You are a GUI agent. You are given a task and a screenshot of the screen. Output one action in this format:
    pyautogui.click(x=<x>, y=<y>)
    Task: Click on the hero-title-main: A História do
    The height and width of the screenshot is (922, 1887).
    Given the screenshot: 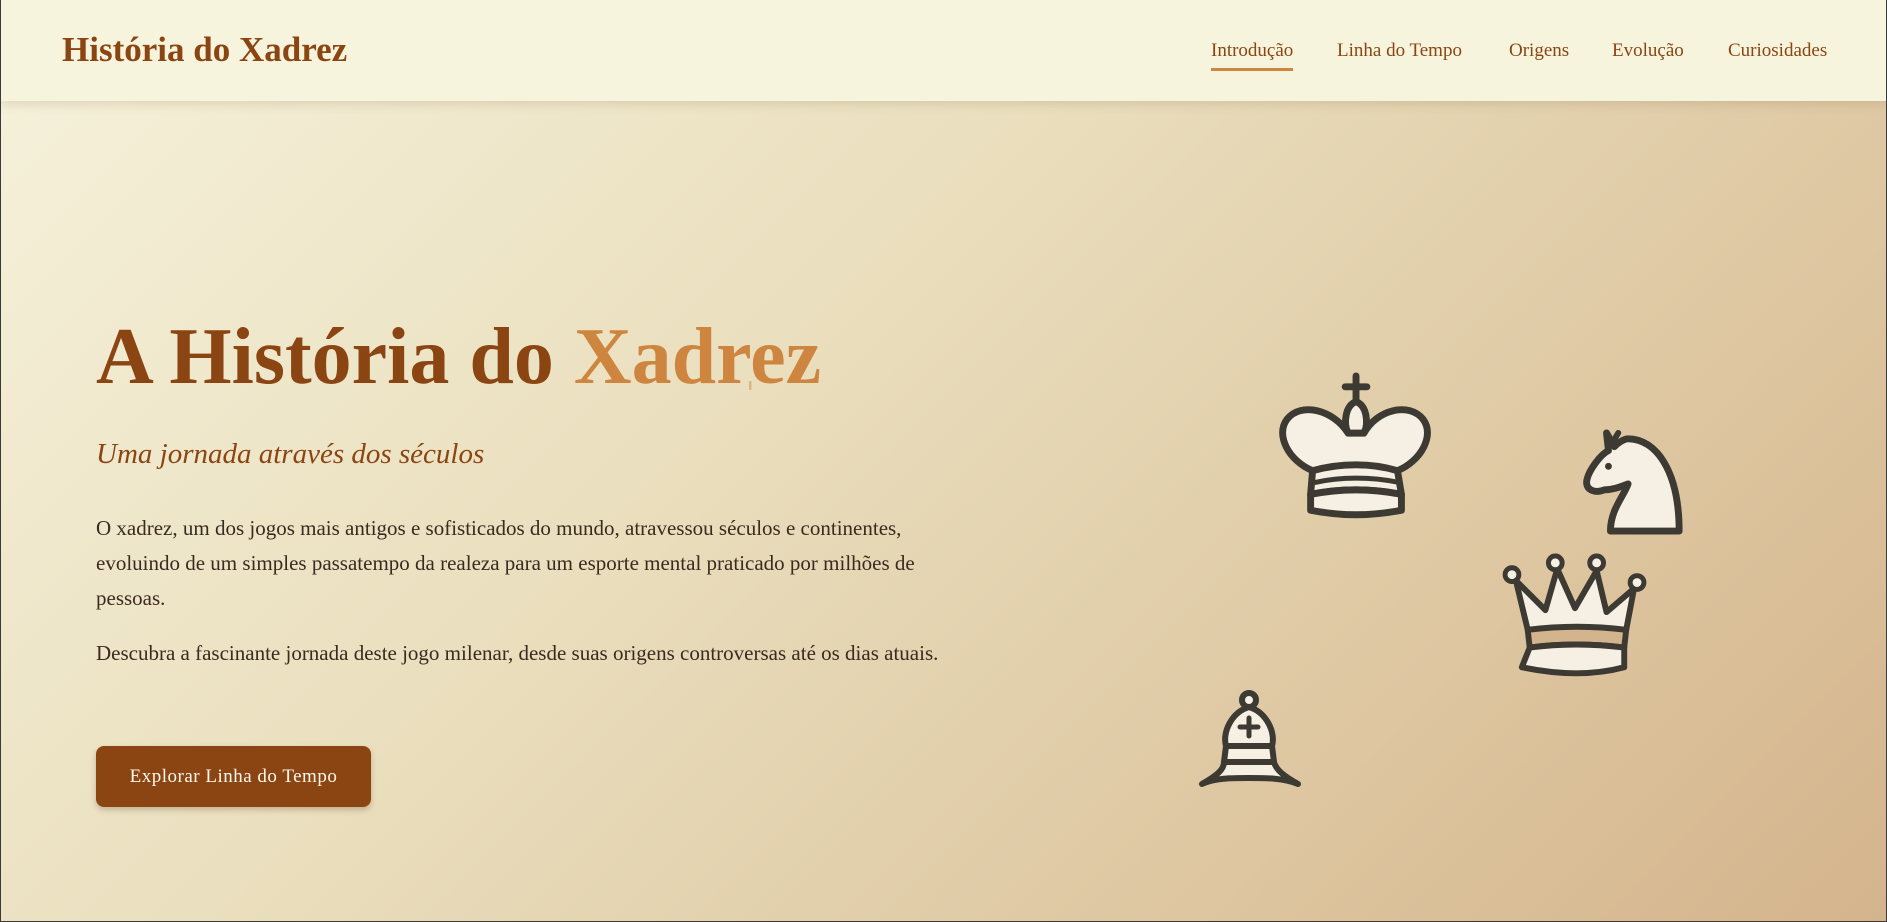 What is the action you would take?
    pyautogui.click(x=335, y=357)
    